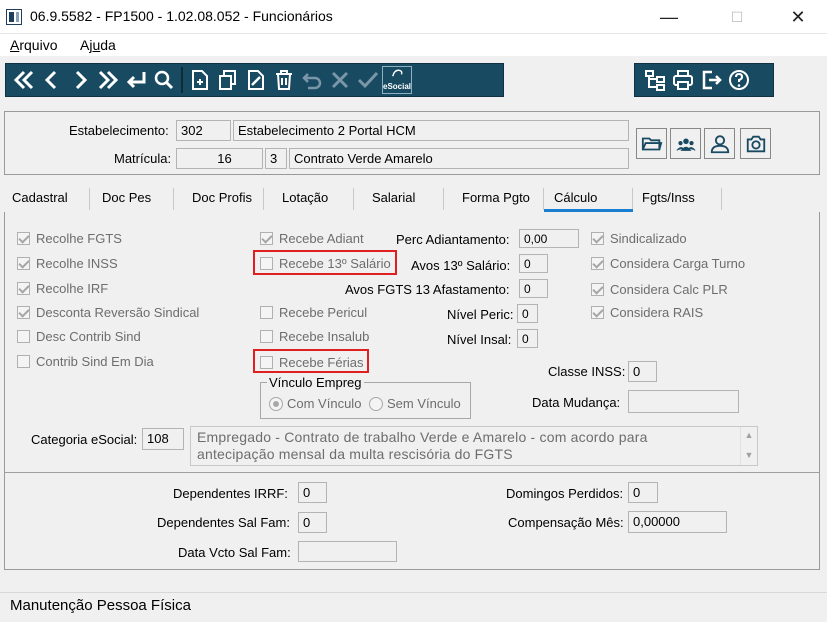 This screenshot has height=622, width=827. What do you see at coordinates (228, 80) in the screenshot?
I see `copy-icon` at bounding box center [228, 80].